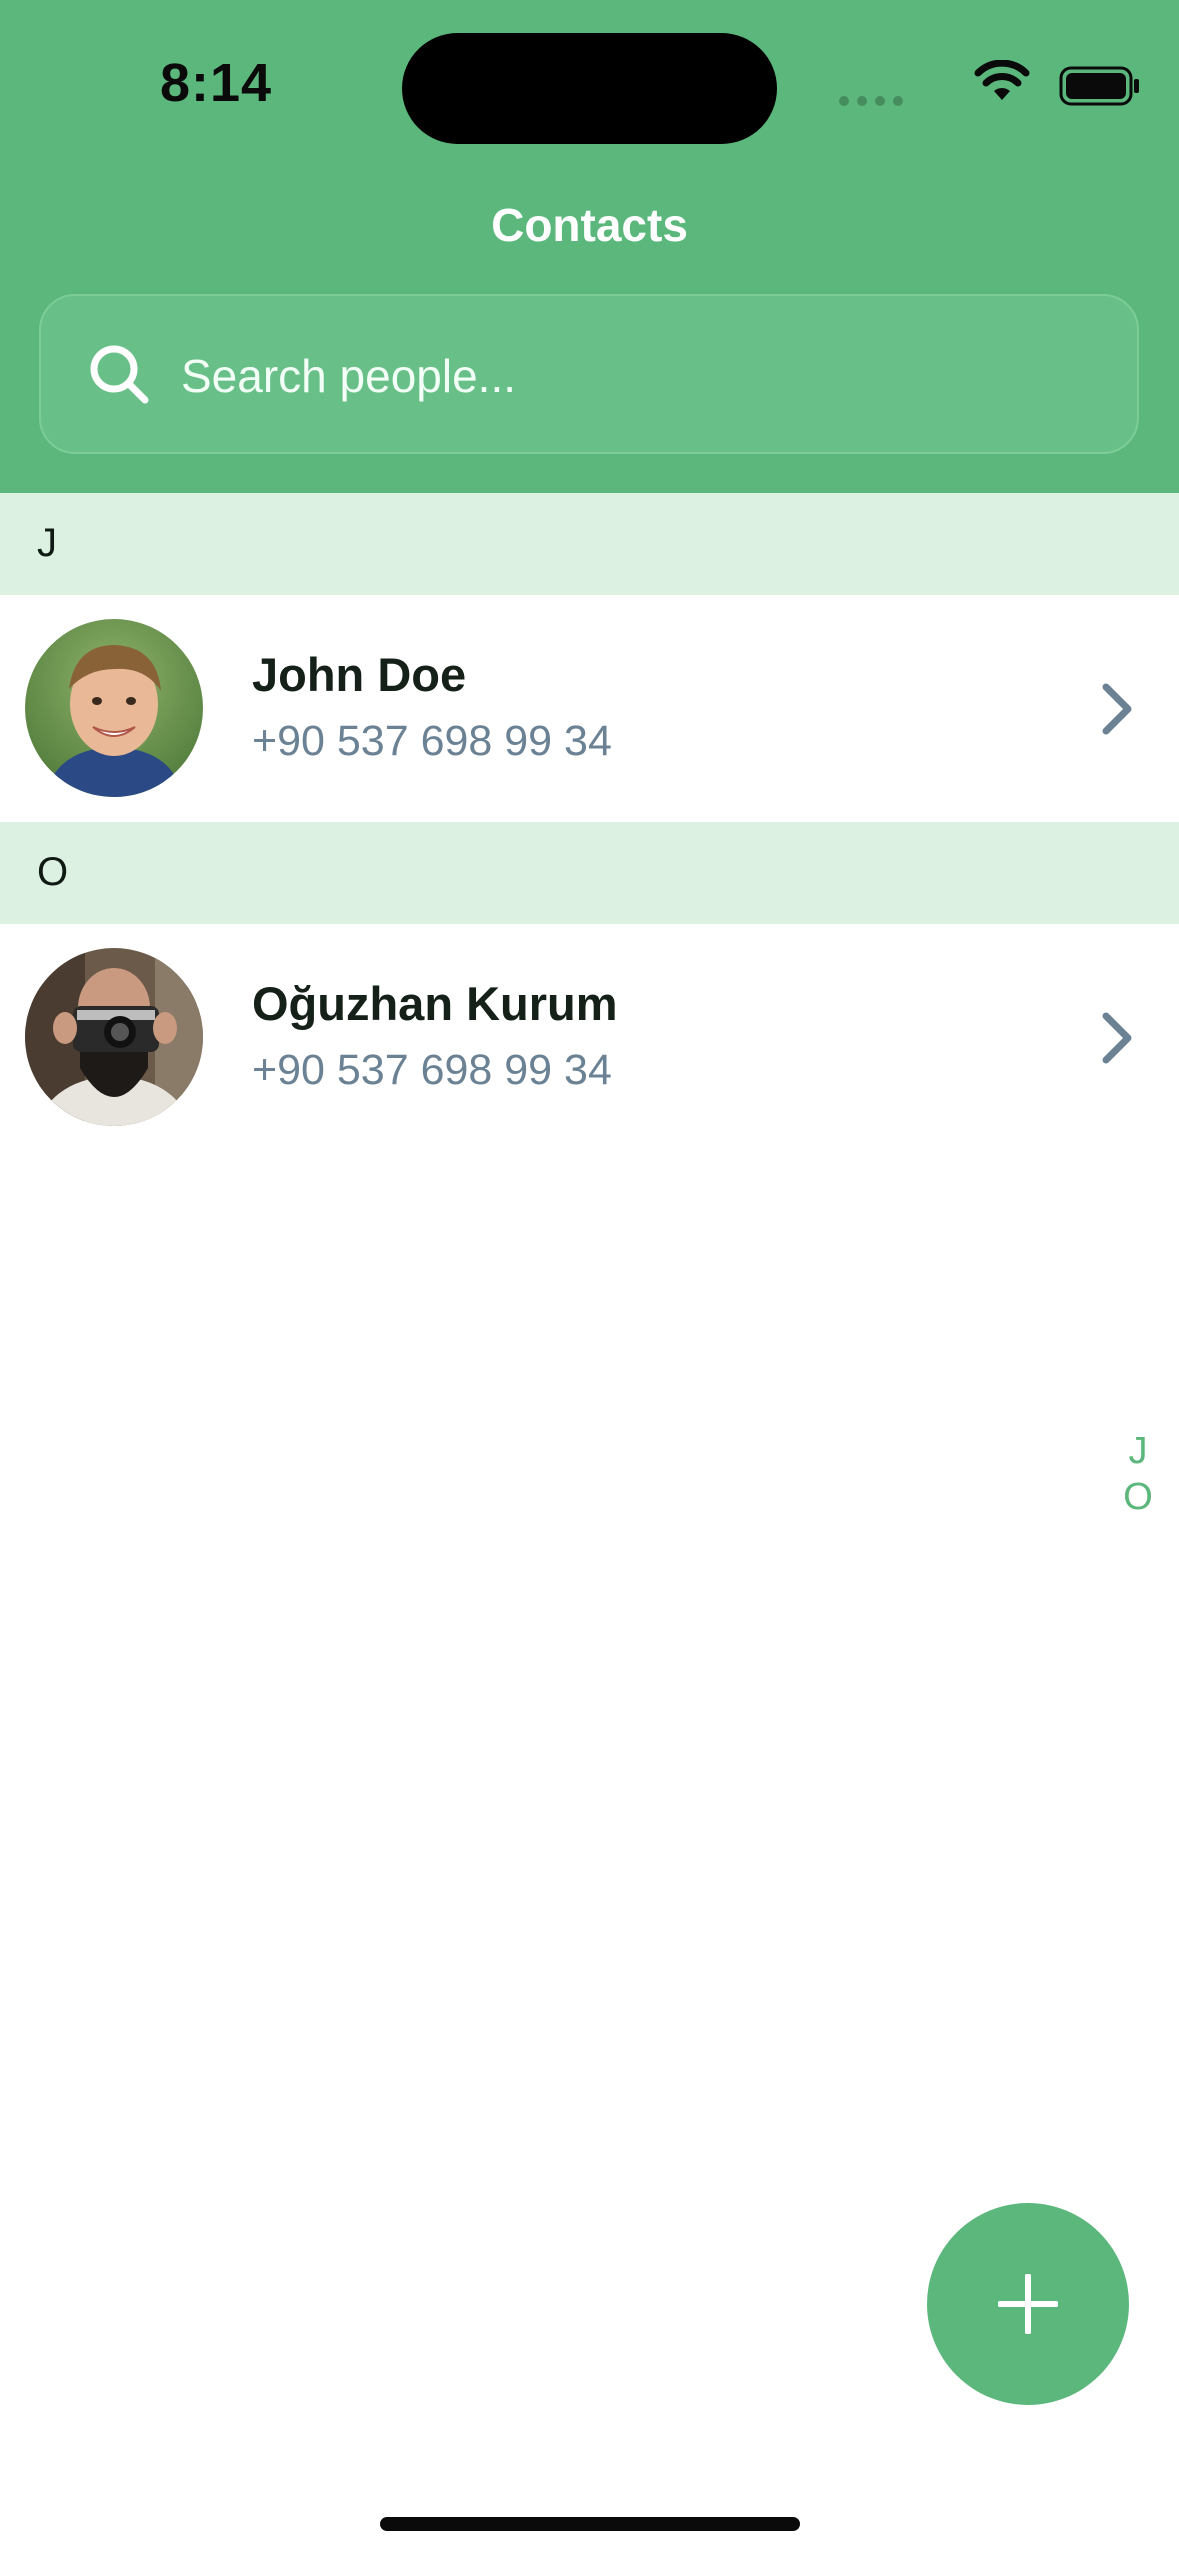  I want to click on search-input, so click(631, 376).